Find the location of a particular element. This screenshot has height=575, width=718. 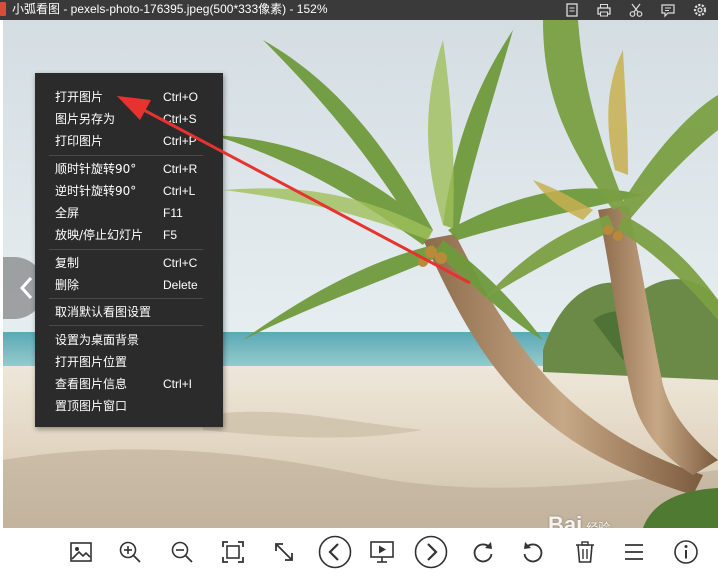

info-icon is located at coordinates (686, 552).